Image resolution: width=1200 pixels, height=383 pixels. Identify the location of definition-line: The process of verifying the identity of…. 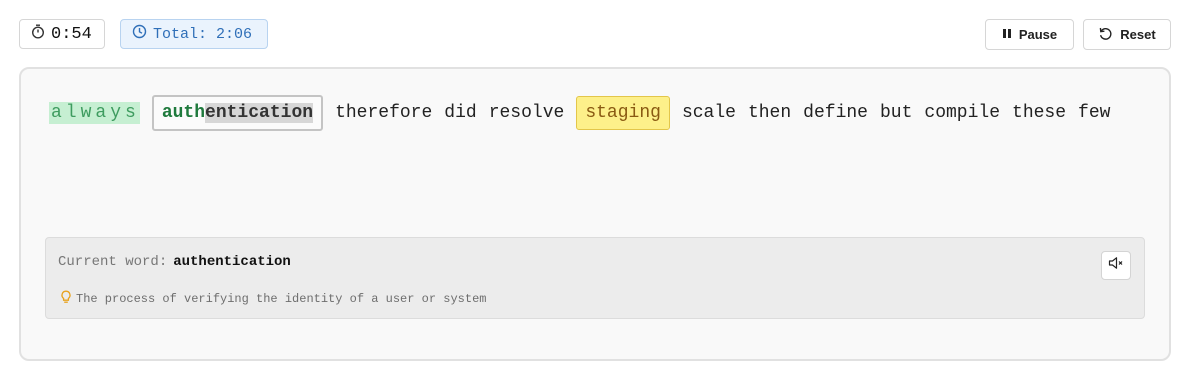
(273, 299).